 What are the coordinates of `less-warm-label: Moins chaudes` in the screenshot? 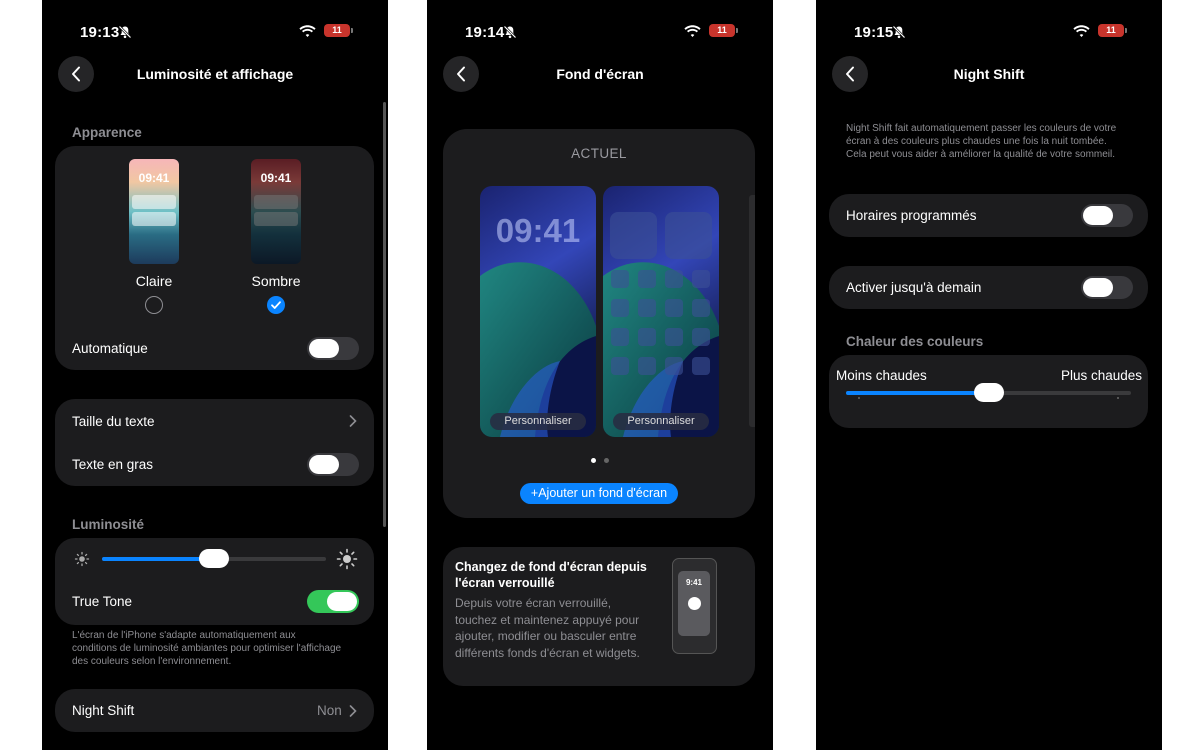 It's located at (881, 375).